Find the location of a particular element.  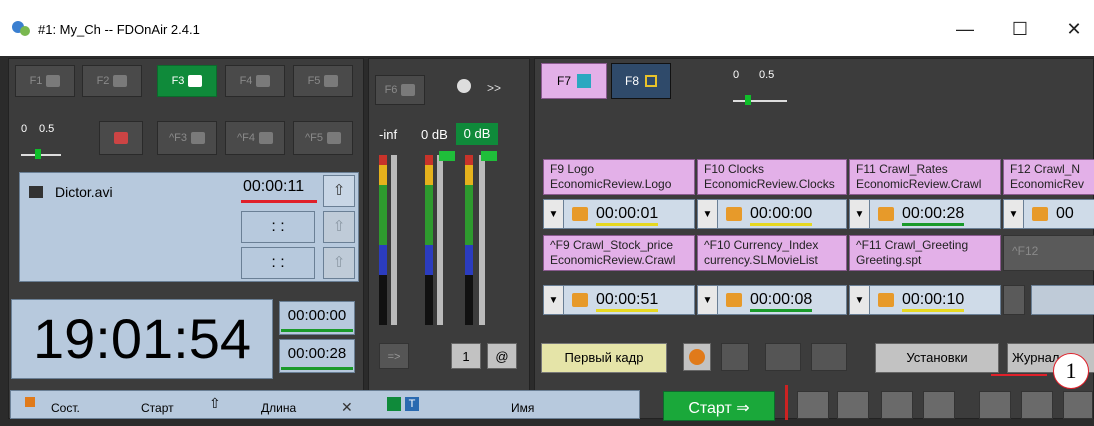

close-button: ✕ is located at coordinates (1074, 29).